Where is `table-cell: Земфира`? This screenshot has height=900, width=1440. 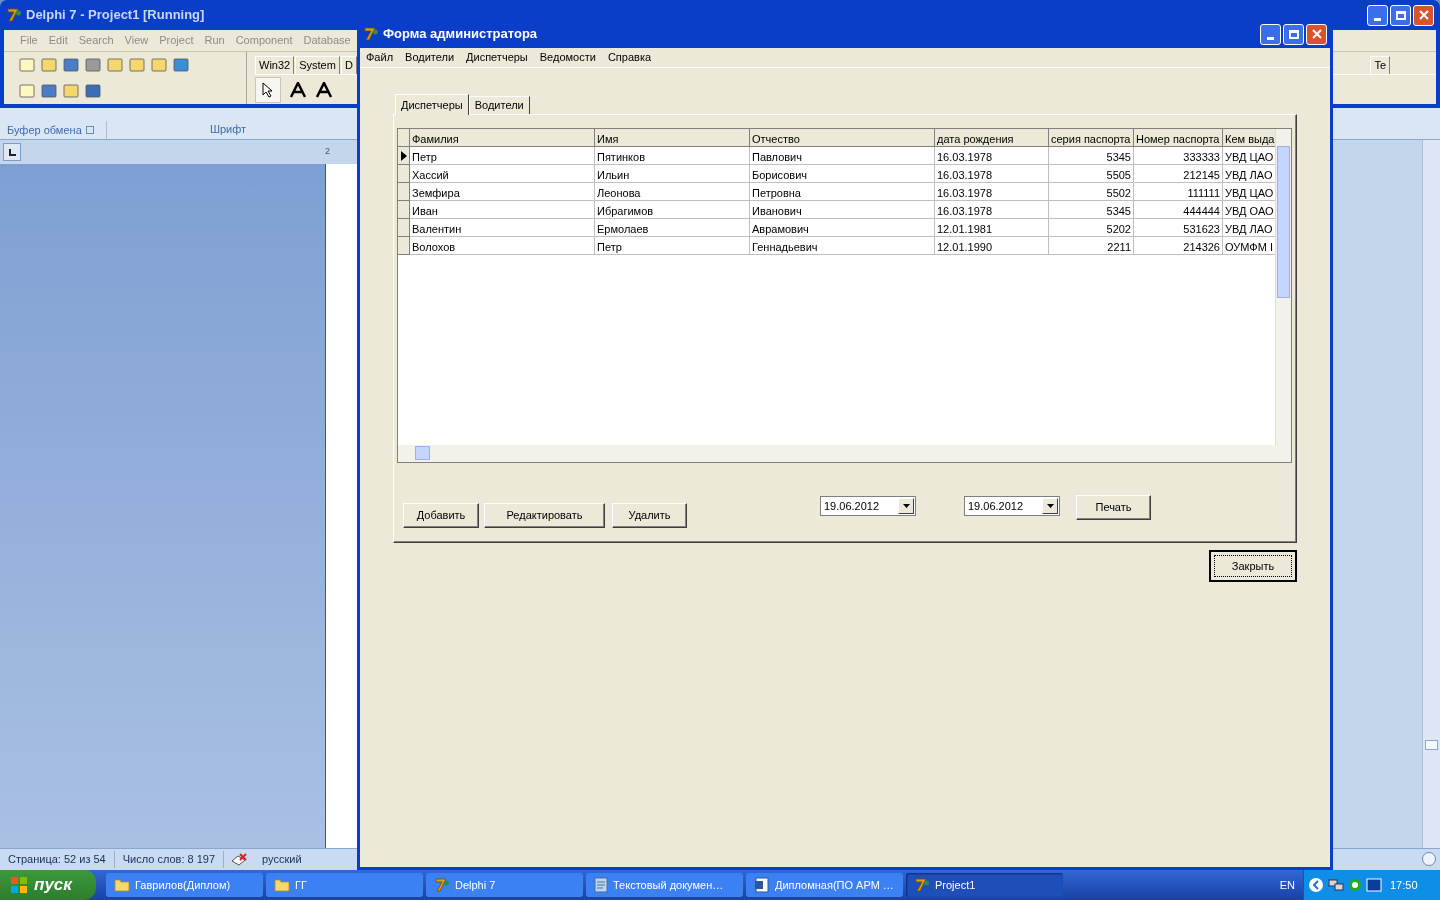
table-cell: Земфира is located at coordinates (502, 192).